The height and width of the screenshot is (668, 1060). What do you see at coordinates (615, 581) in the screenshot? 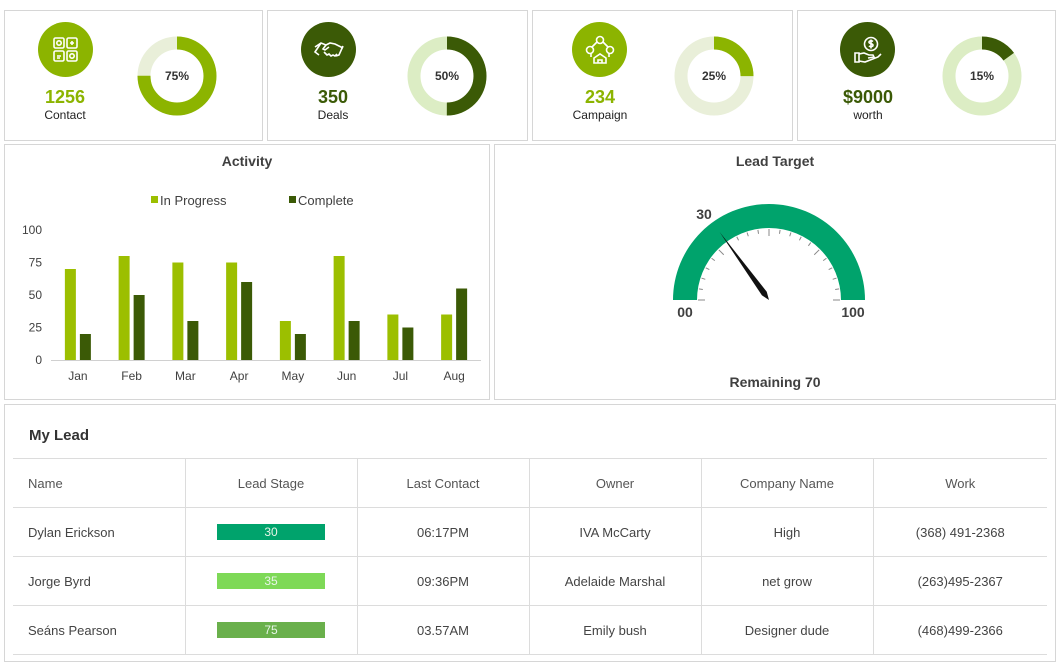
I see `cell-owner: Adelaide Marshal` at bounding box center [615, 581].